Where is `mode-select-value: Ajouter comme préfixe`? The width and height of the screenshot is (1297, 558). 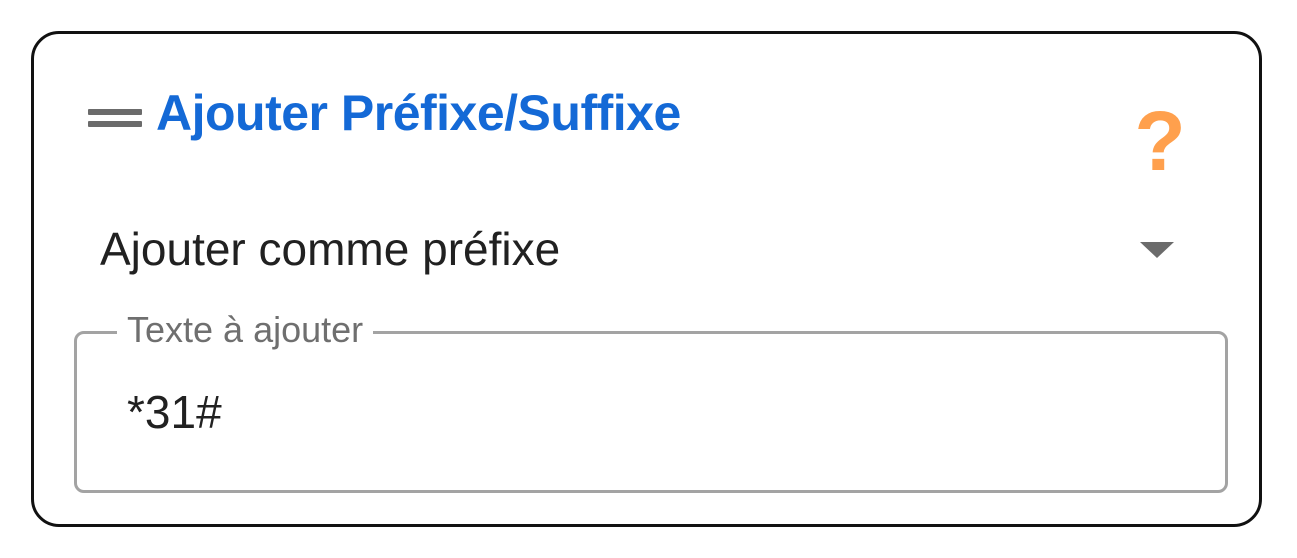
mode-select-value: Ajouter comme préfixe is located at coordinates (330, 249).